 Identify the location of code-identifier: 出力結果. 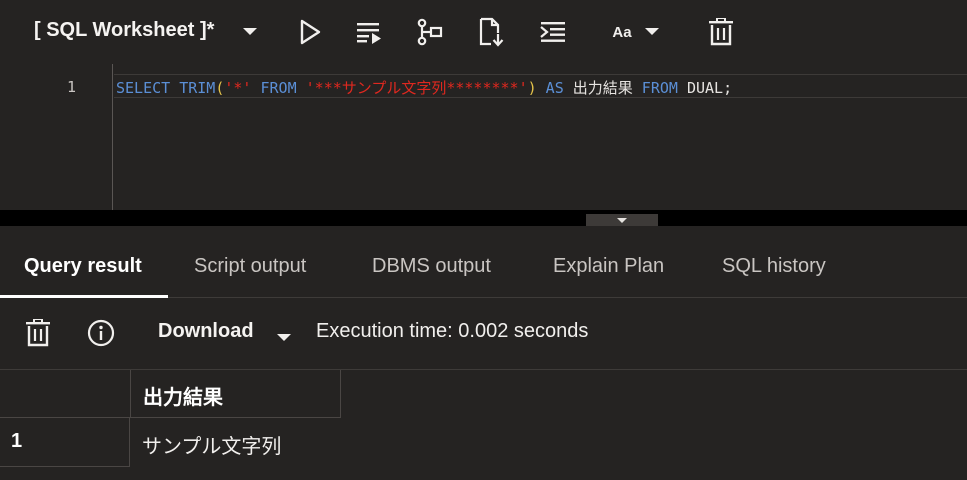
(602, 88).